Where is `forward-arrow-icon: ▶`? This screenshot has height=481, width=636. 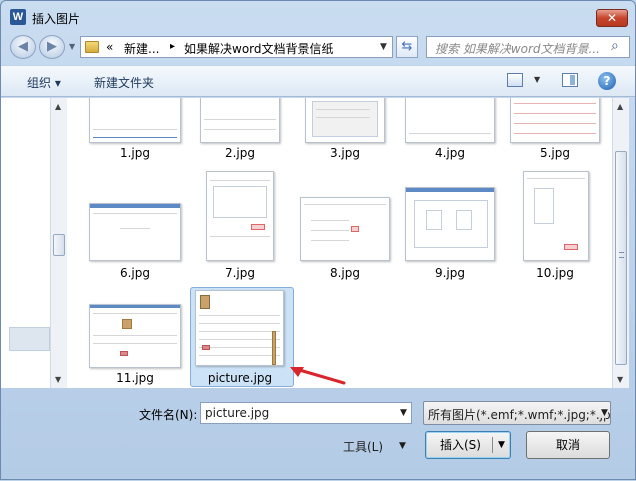 forward-arrow-icon: ▶ is located at coordinates (52, 46).